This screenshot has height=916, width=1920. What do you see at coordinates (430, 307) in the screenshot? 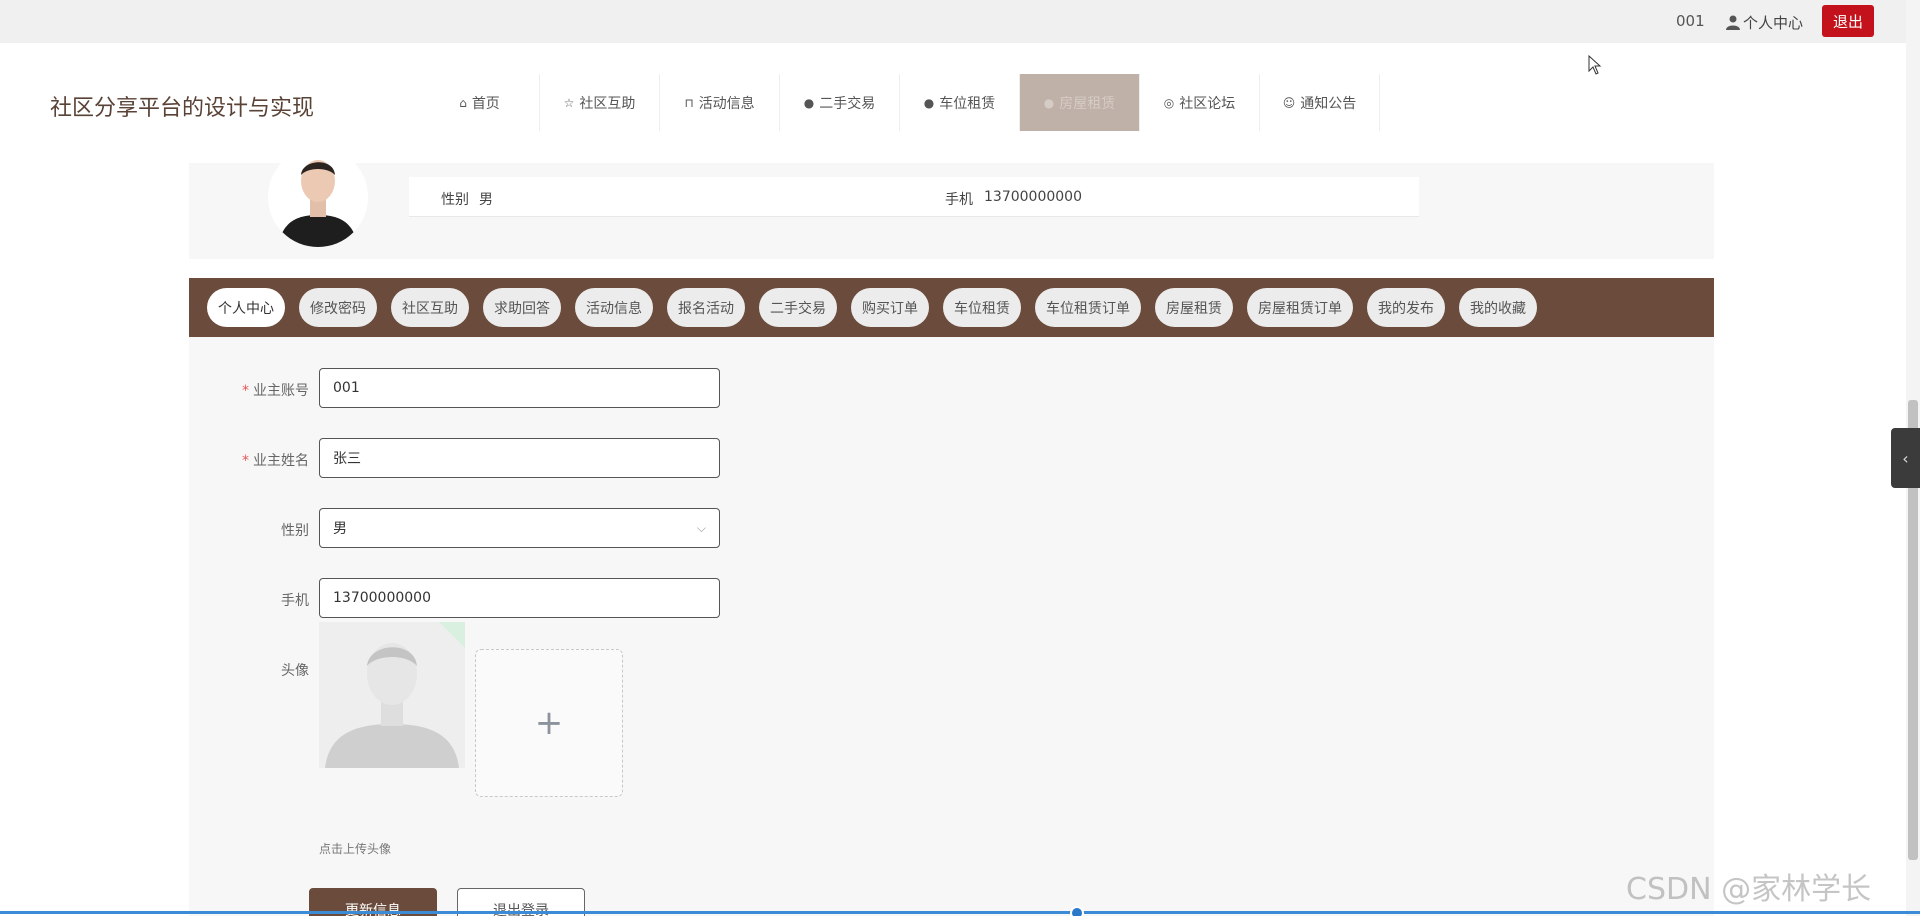
I see `tab-community-help: 社区互助` at bounding box center [430, 307].